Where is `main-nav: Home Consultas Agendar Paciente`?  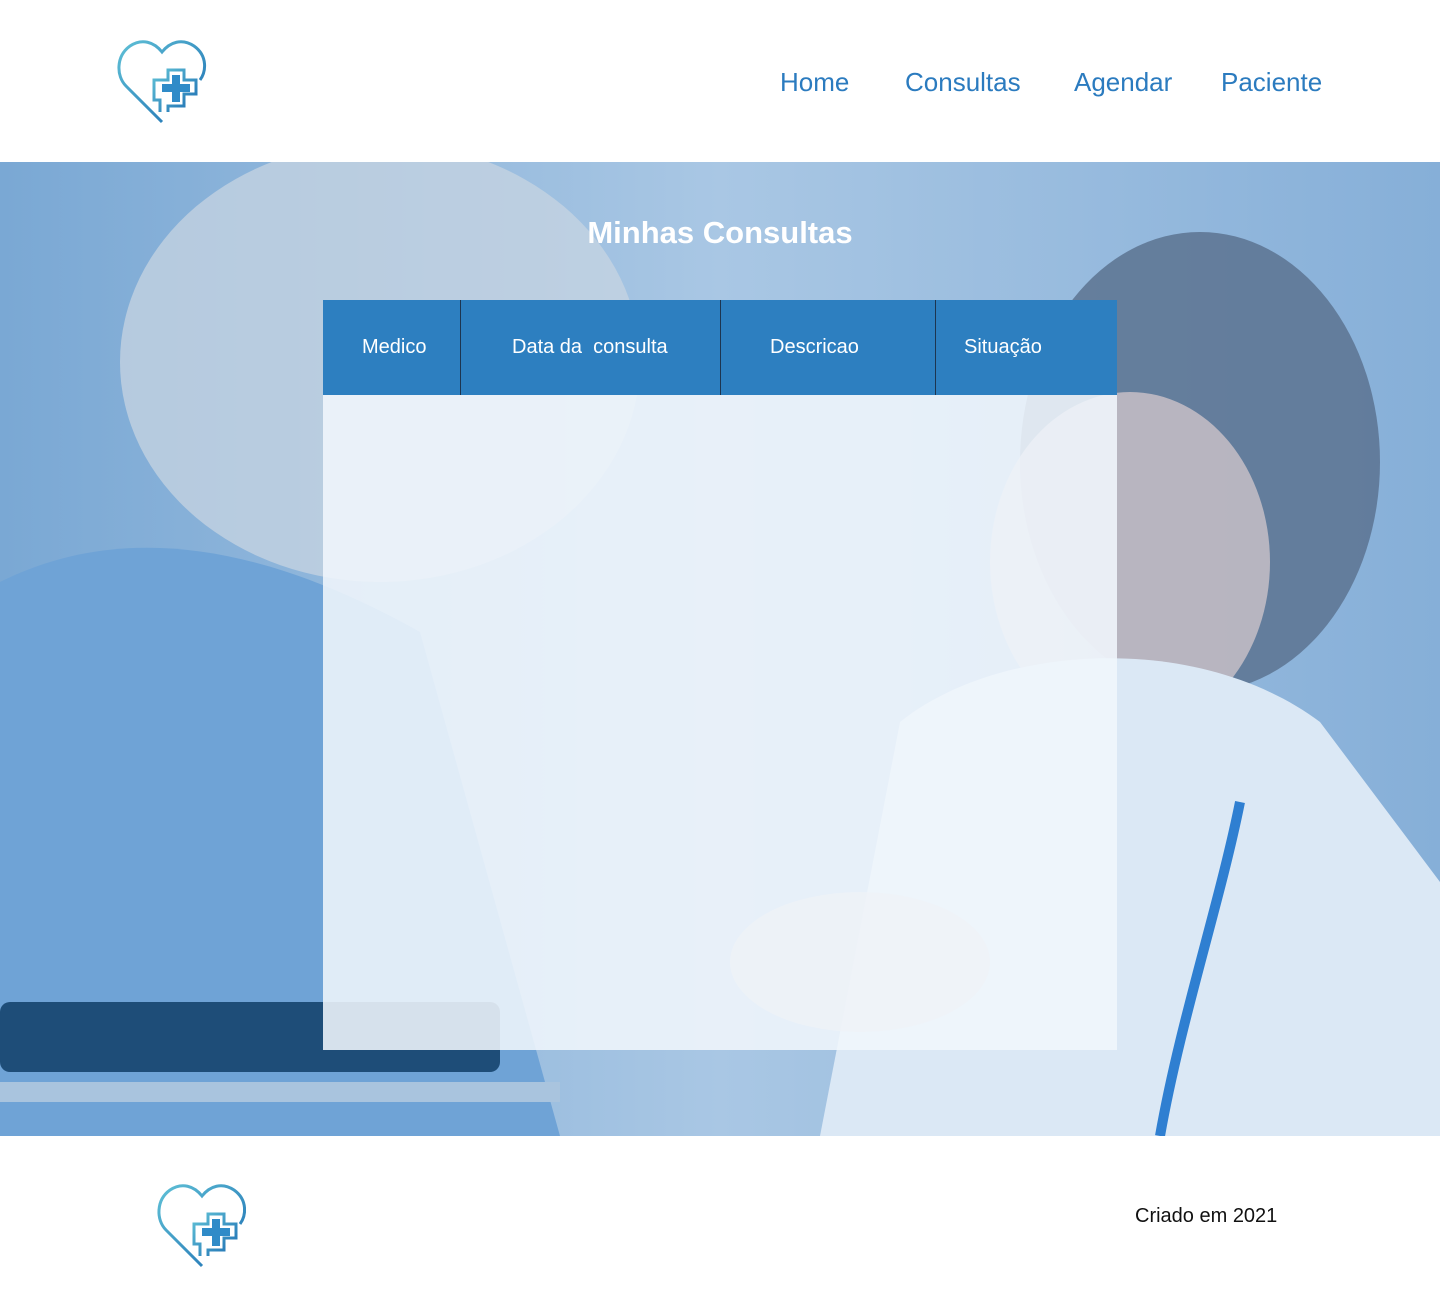 main-nav: Home Consultas Agendar Paciente is located at coordinates (720, 82).